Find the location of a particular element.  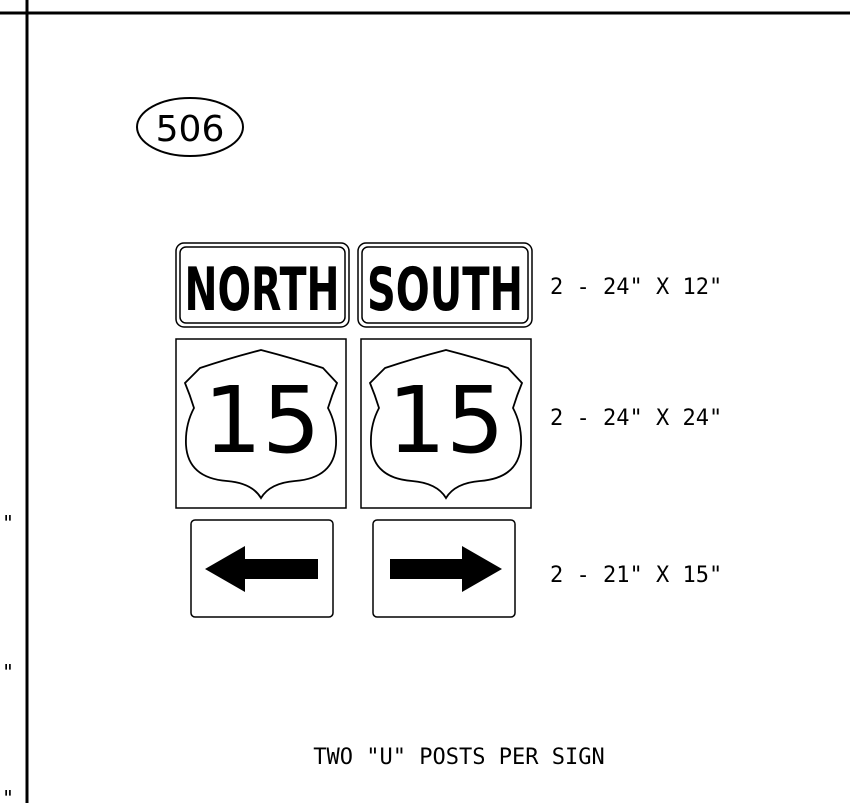

detail-number: 506 is located at coordinates (190, 129).